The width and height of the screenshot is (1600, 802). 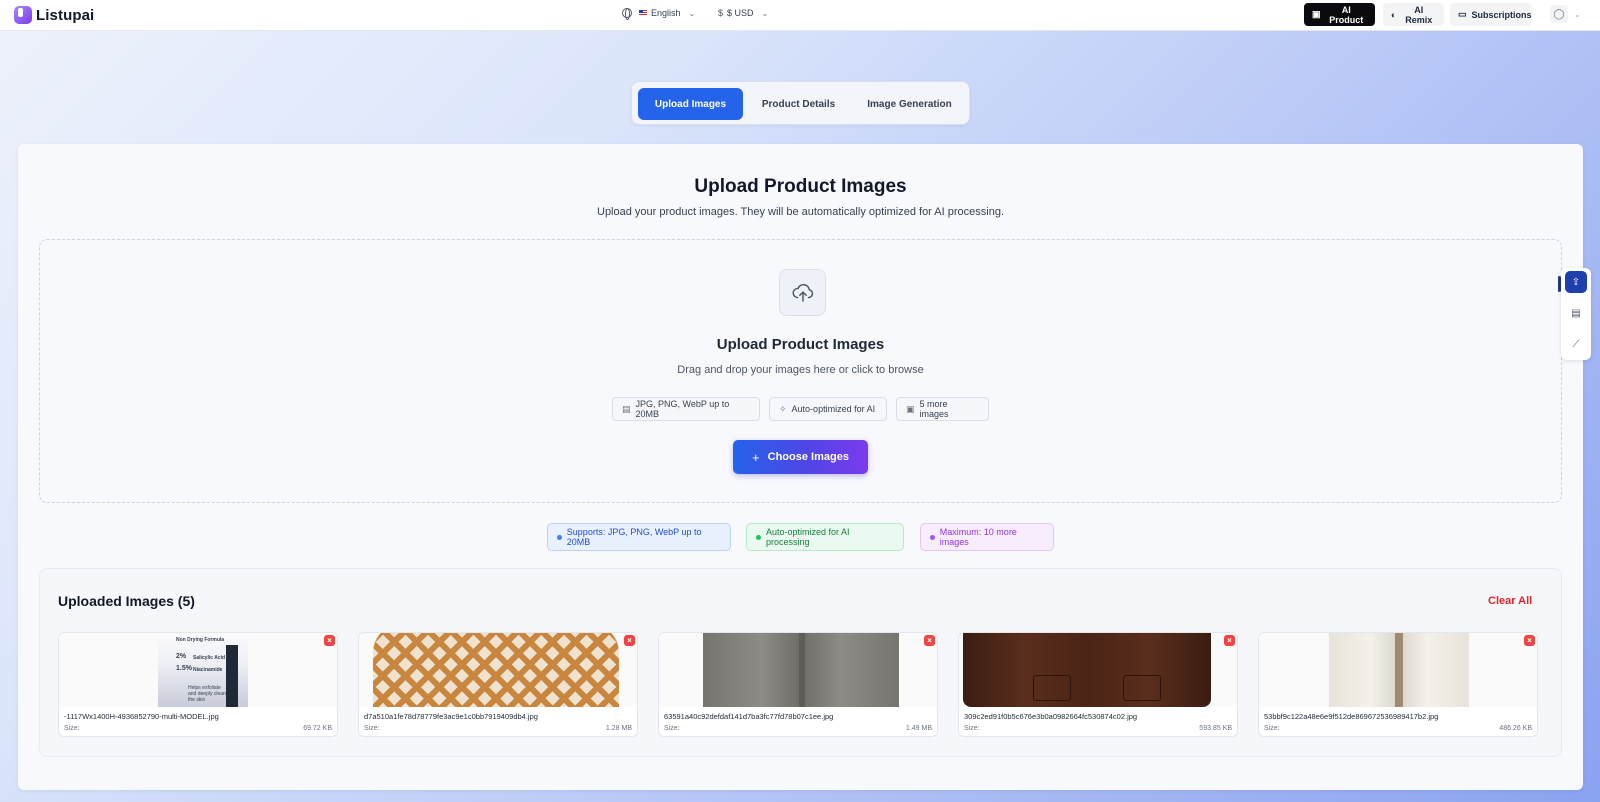 I want to click on file-size: 69.72 KB, so click(x=317, y=728).